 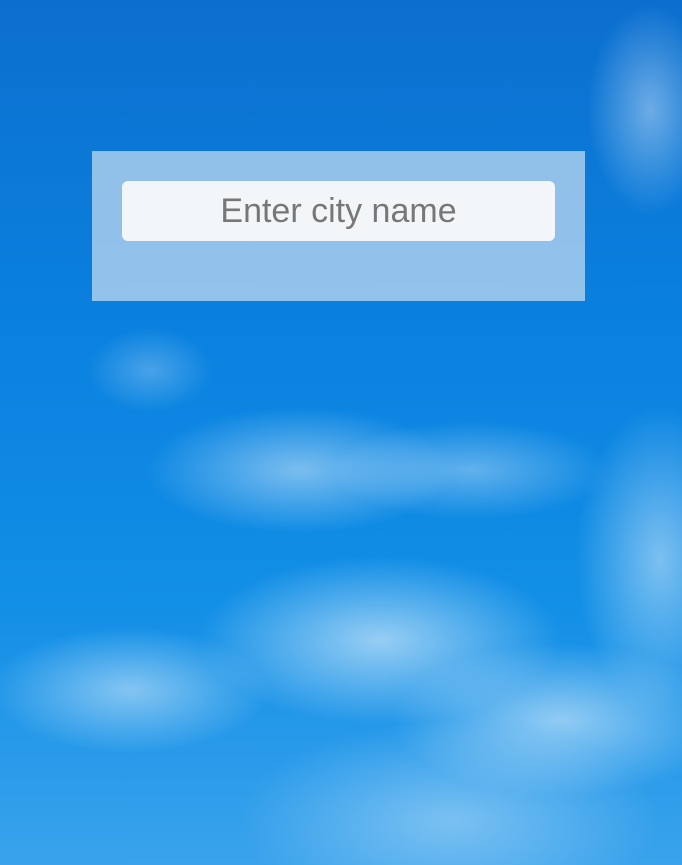 I want to click on search-panel, so click(x=338, y=226).